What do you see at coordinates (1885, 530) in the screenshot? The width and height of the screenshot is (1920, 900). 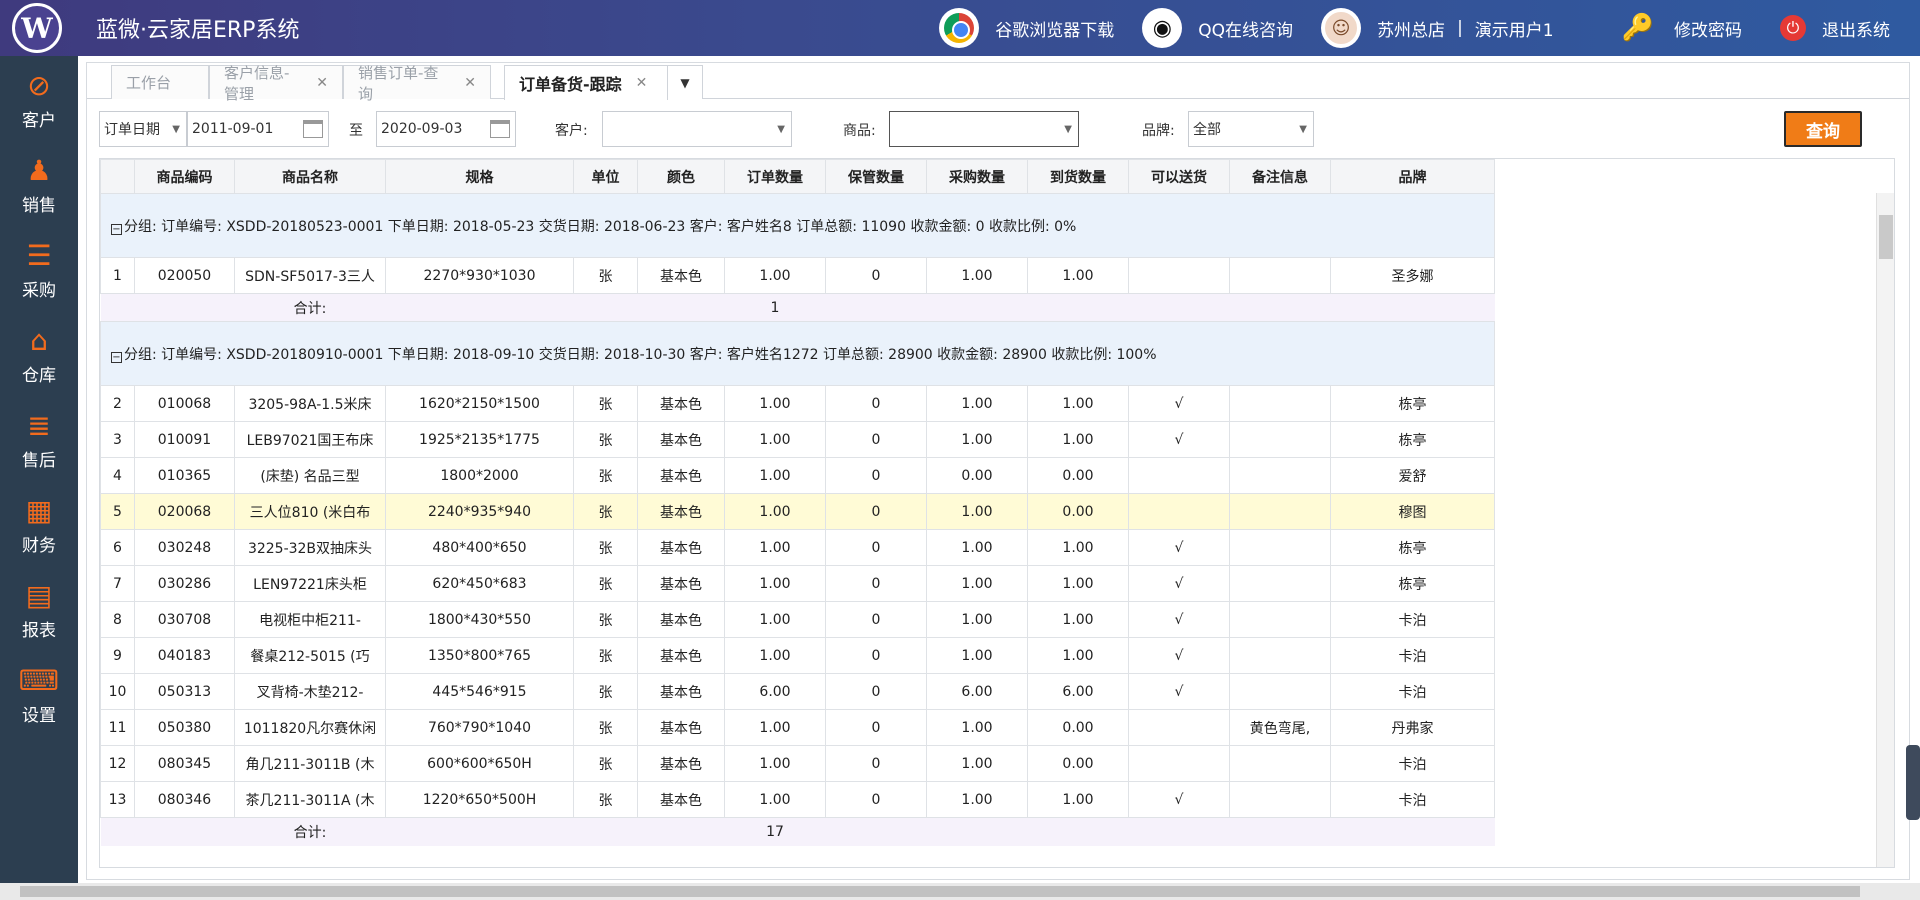 I see `vertical-scrollbar` at bounding box center [1885, 530].